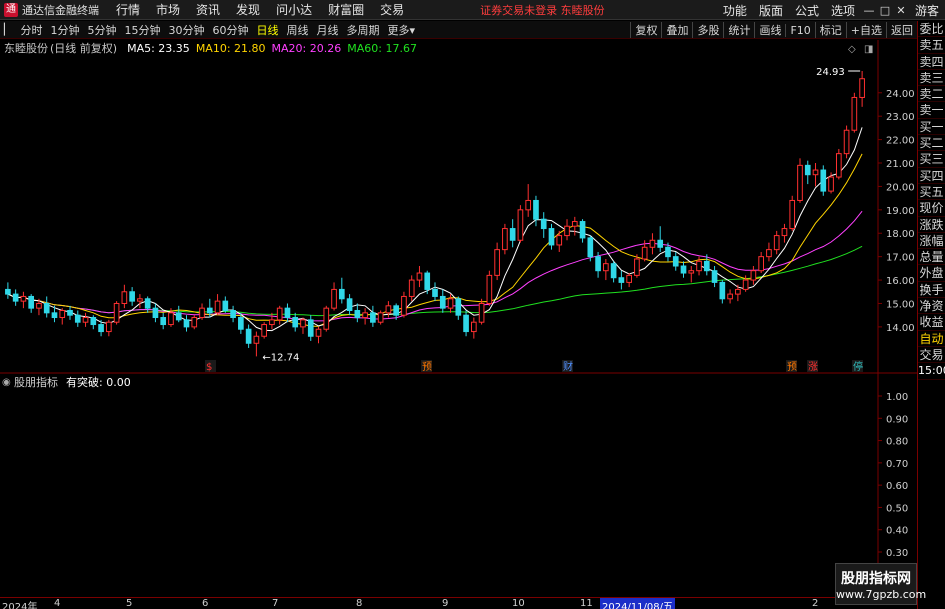 This screenshot has height=609, width=945. Describe the element at coordinates (346, 9) in the screenshot. I see `menu-caifuquan: 财富圈` at that location.